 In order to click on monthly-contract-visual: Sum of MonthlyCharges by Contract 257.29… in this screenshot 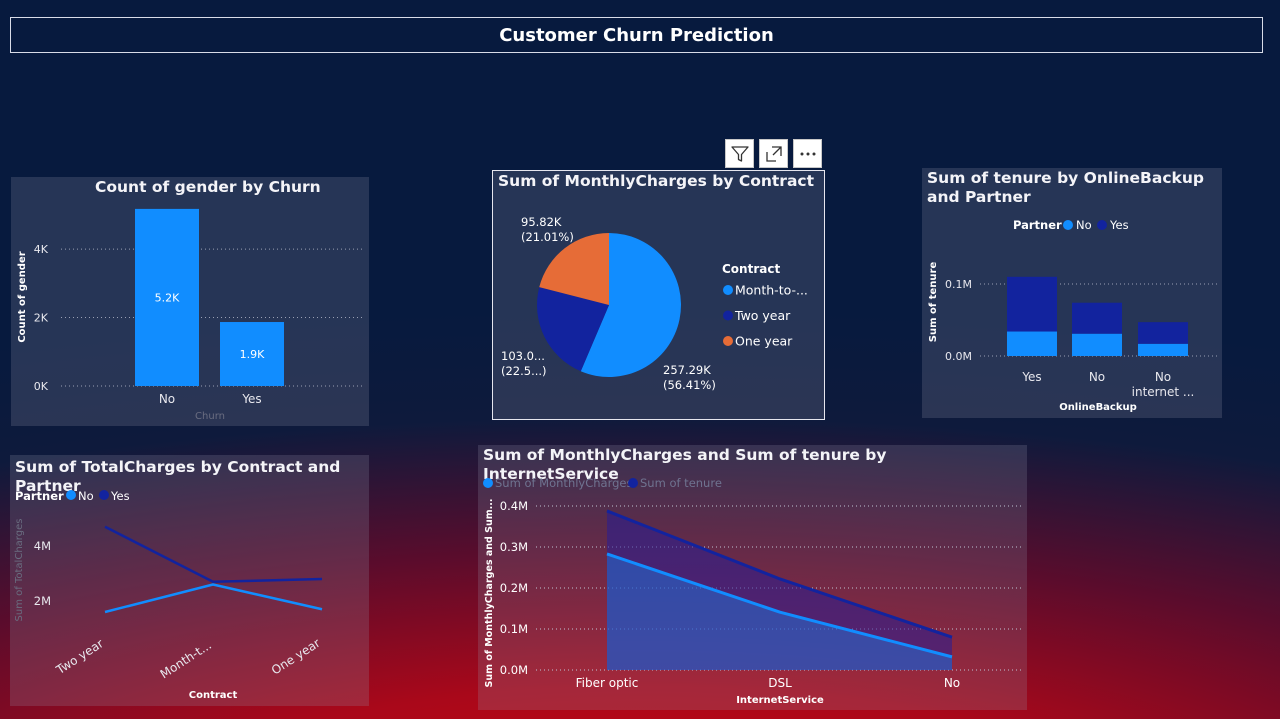, I will do `click(658, 295)`.